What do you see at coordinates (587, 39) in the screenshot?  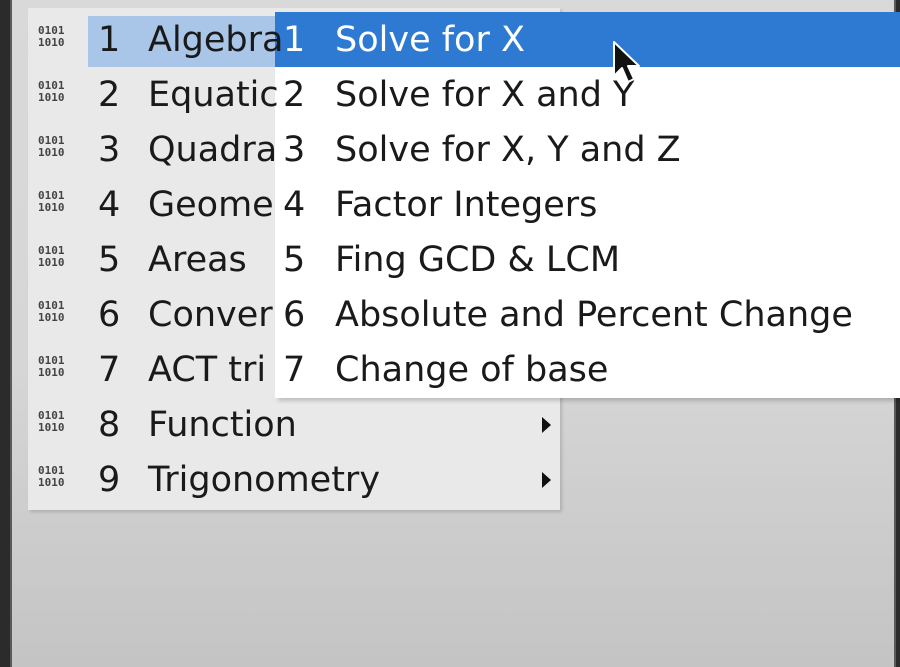 I see `submenu-item-solve-x: 1 Solve for X` at bounding box center [587, 39].